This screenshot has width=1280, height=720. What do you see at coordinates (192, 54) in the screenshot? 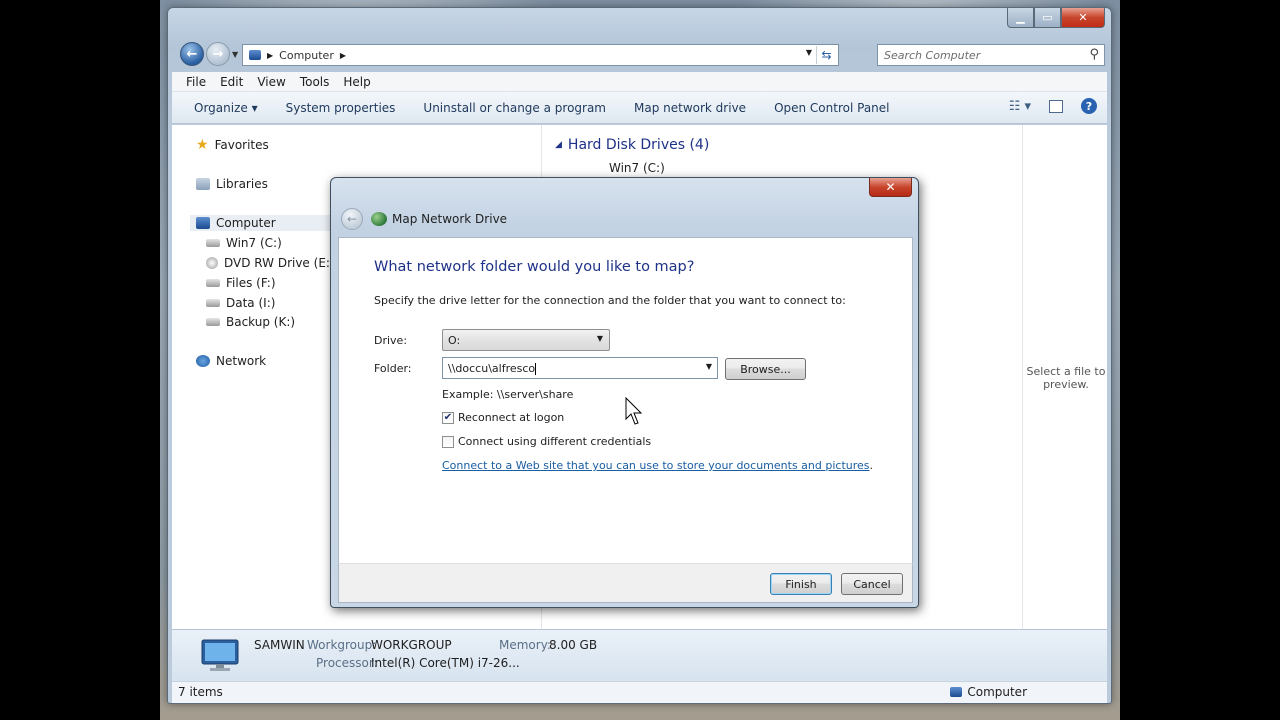
I see `back-button: ←` at bounding box center [192, 54].